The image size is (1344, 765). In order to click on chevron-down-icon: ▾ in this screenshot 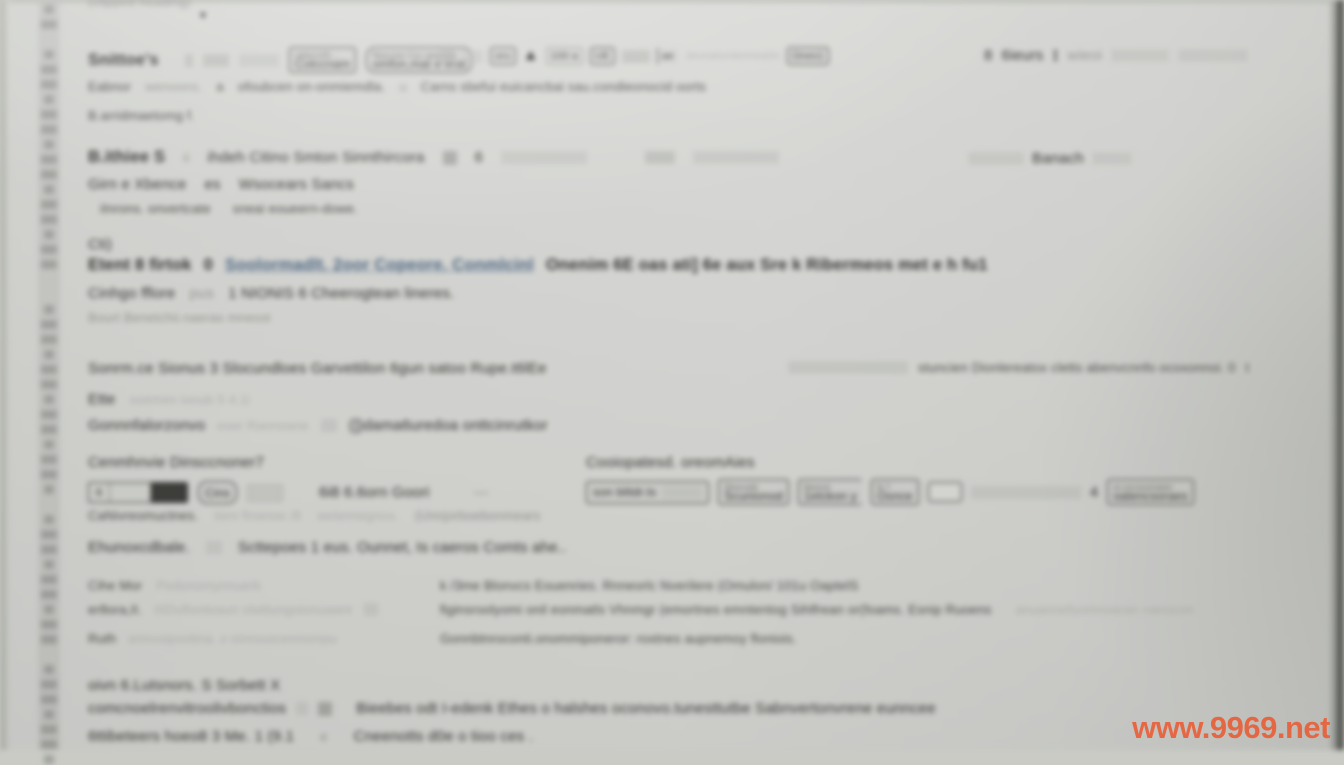, I will do `click(203, 15)`.